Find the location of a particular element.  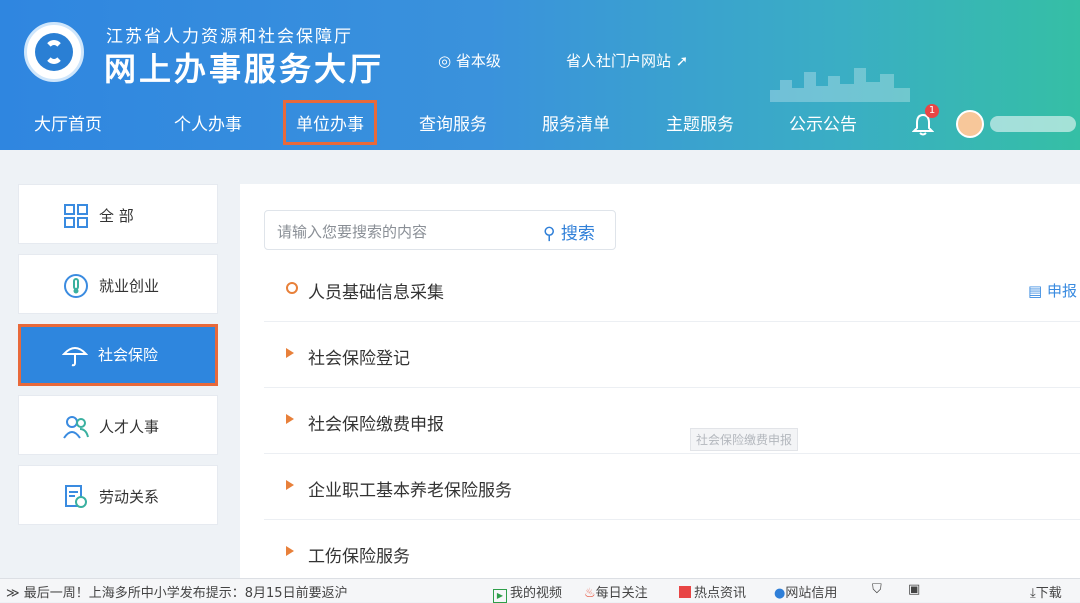

list-item: 企业职工基本养老保险服务 is located at coordinates (672, 487).